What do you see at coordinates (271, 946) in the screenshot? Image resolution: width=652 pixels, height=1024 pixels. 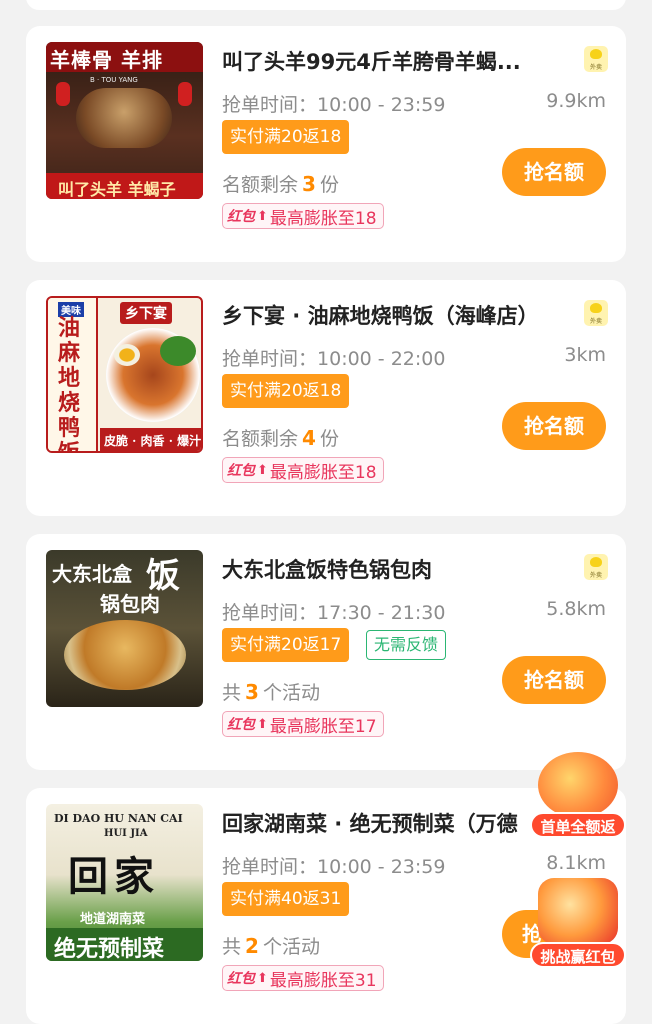 I see `activity-count: 共 2 个活动` at bounding box center [271, 946].